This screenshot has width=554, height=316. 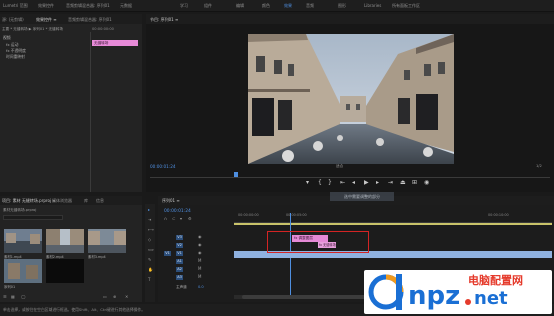 I want to click on program-title: 节目: 序列01 ≡, so click(x=164, y=20).